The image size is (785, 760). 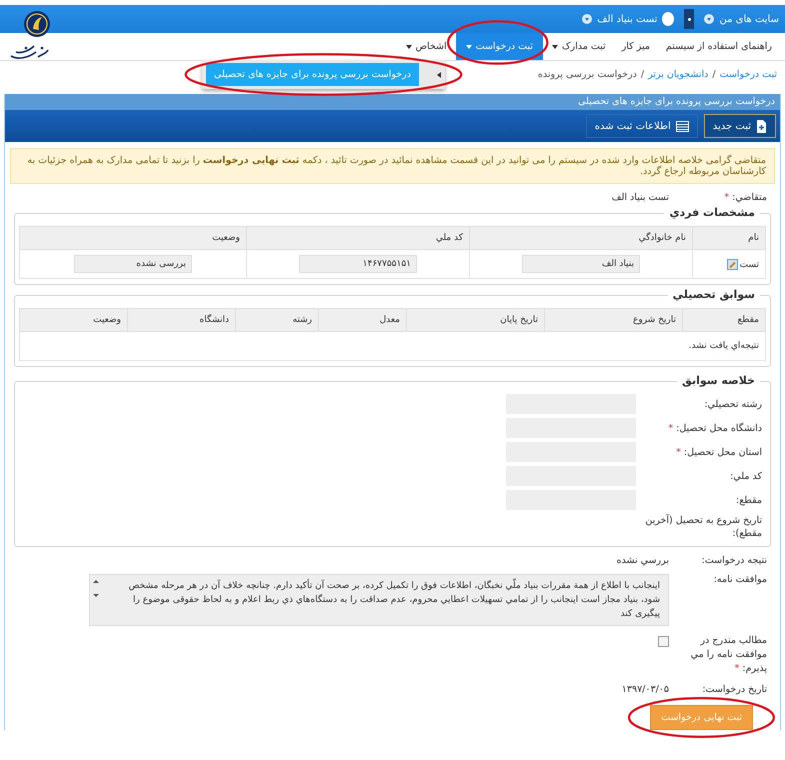 I want to click on field-value: ۱۳۹۷/۰۳/۰۵, so click(x=645, y=689).